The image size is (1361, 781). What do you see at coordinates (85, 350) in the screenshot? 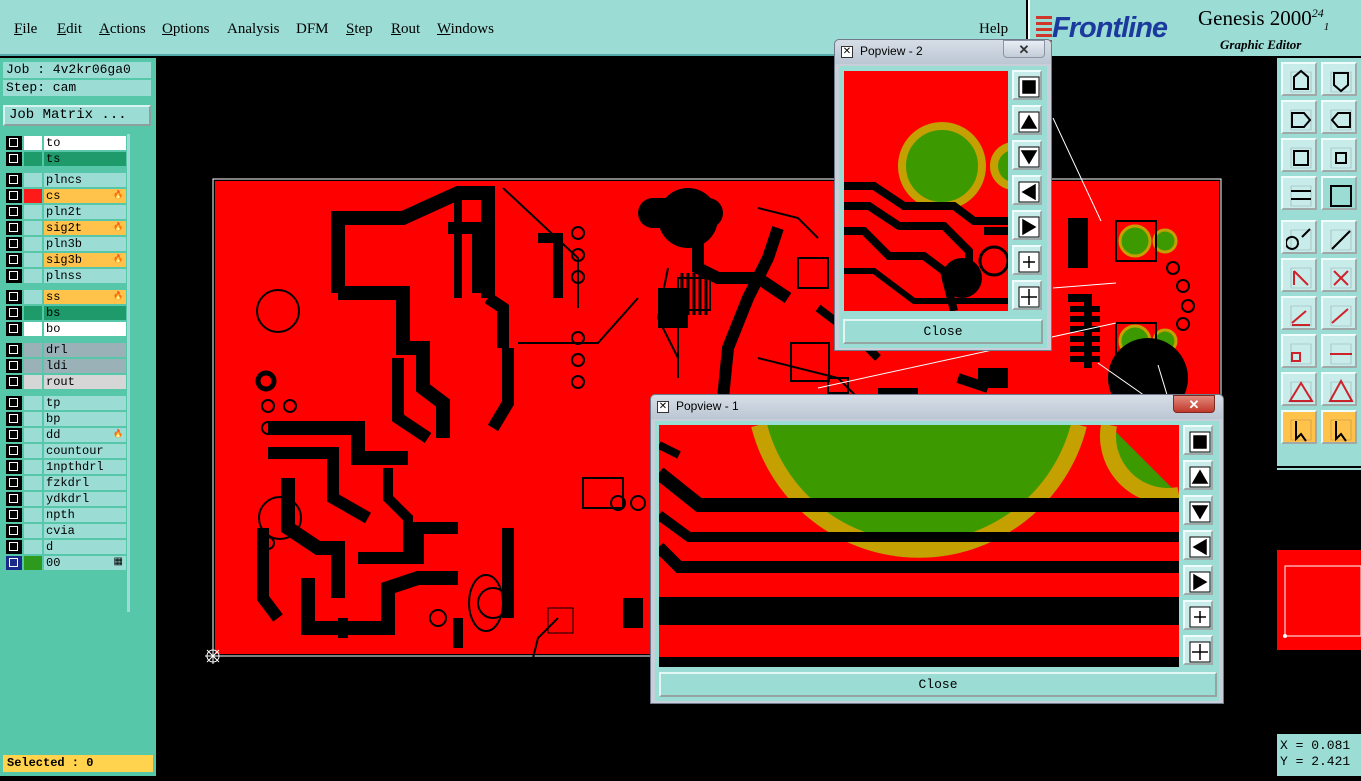
I see `layer-name: drl` at bounding box center [85, 350].